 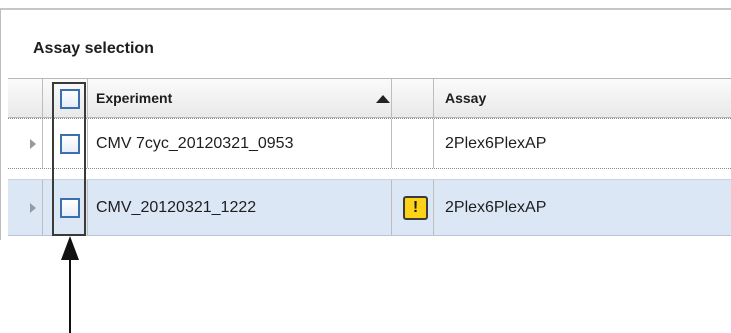 I want to click on panel-title: Assay selection, so click(x=93, y=48).